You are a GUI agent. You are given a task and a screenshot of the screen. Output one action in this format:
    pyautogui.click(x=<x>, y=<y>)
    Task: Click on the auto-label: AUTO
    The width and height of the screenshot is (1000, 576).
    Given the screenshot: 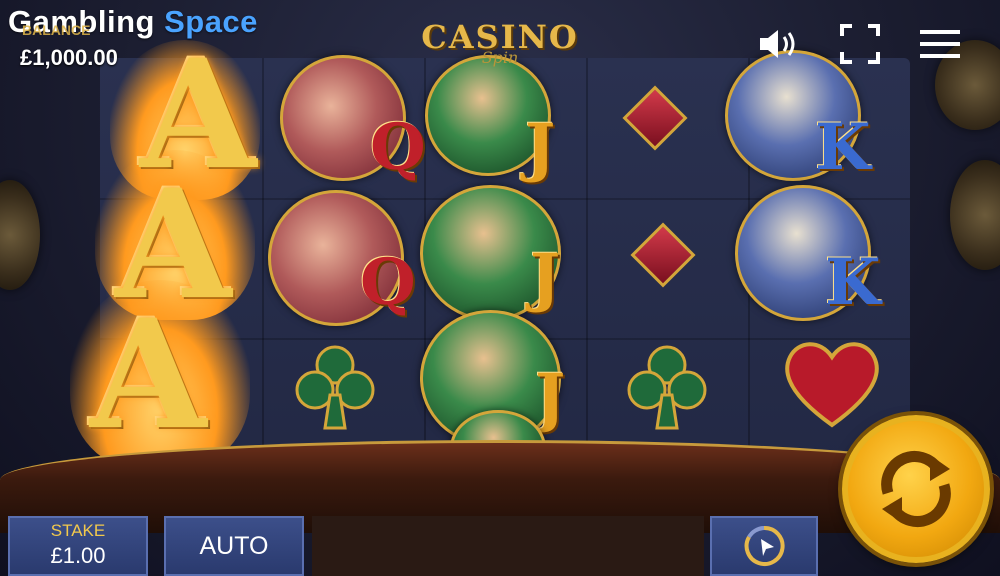 What is the action you would take?
    pyautogui.click(x=234, y=546)
    